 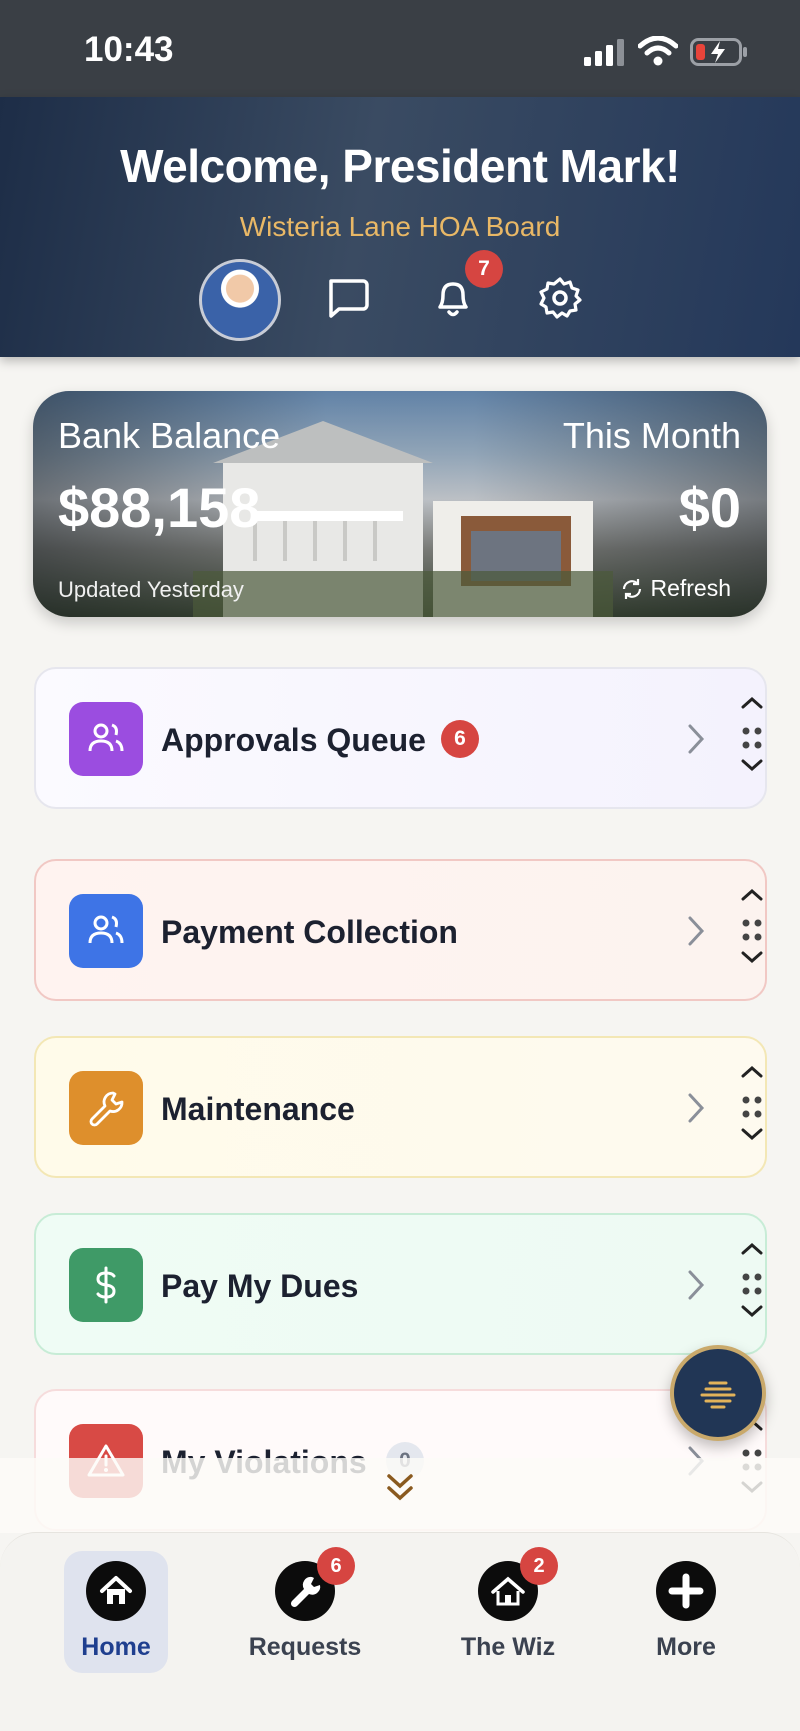 What do you see at coordinates (539, 1566) in the screenshot?
I see `wiz-count-badge: 2` at bounding box center [539, 1566].